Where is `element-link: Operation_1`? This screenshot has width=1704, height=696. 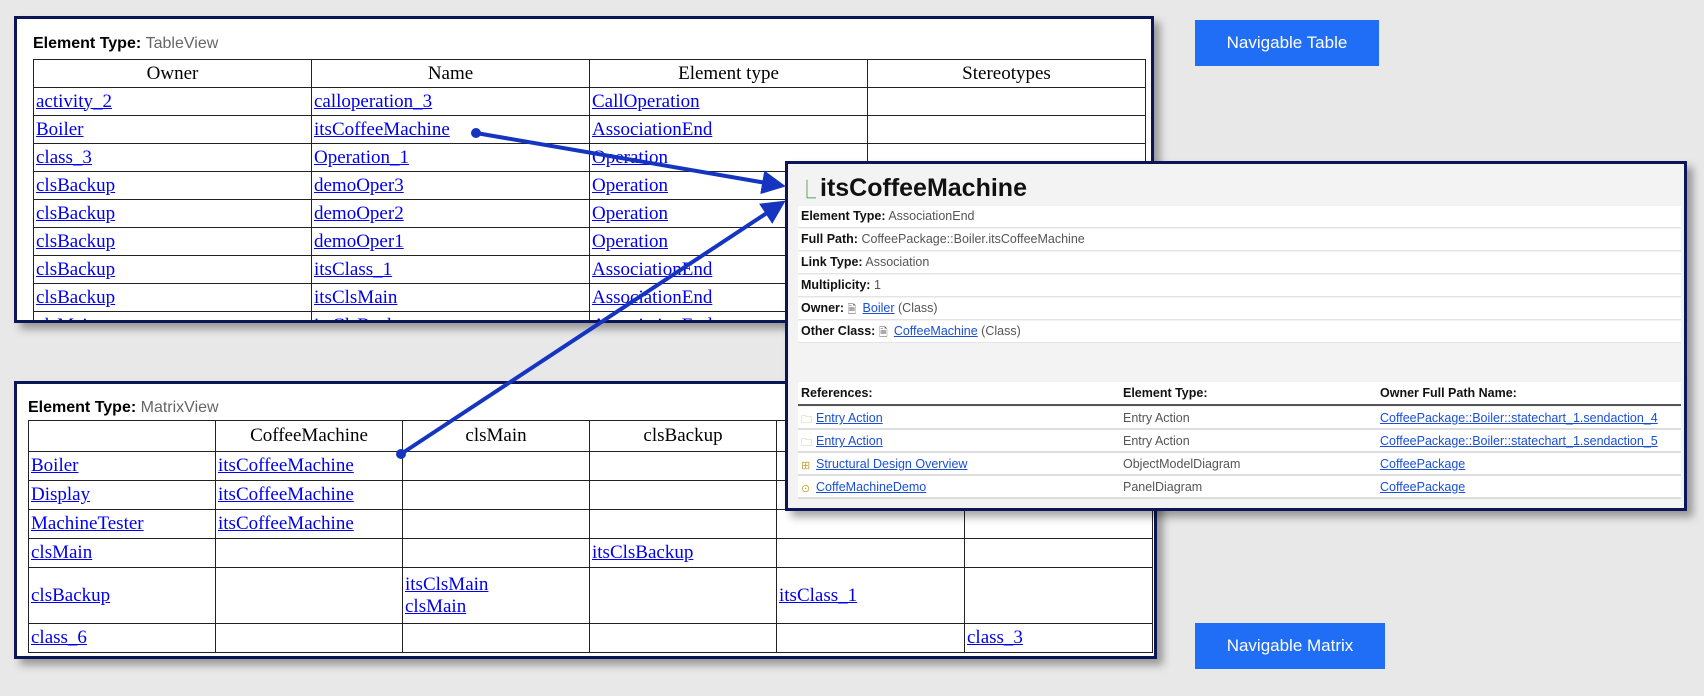
element-link: Operation_1 is located at coordinates (361, 157).